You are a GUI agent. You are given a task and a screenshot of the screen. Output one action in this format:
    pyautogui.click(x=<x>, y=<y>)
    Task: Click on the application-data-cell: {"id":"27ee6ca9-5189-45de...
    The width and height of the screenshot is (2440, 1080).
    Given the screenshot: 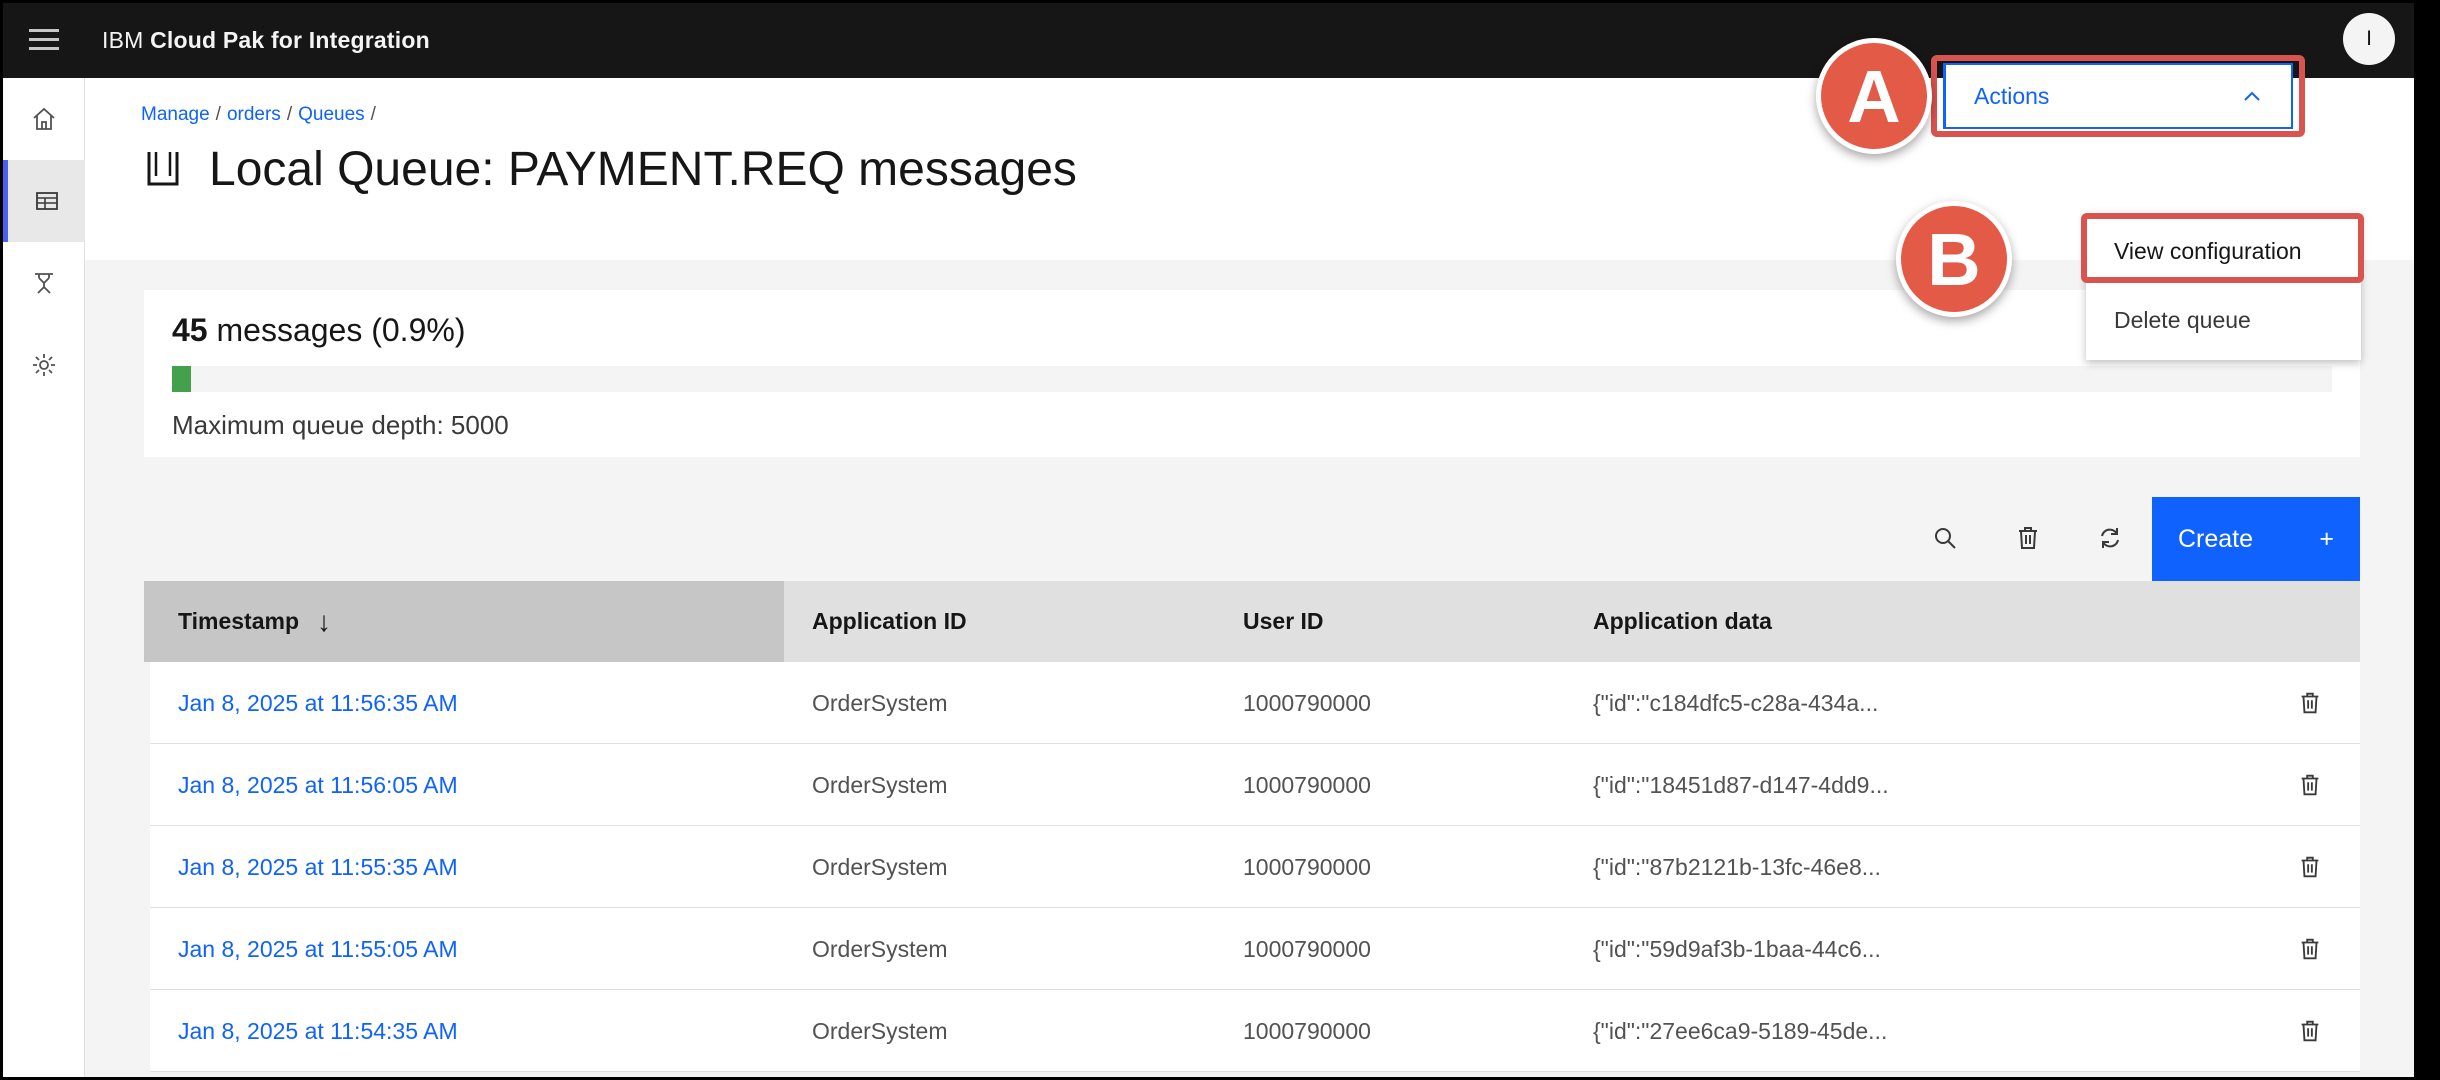 What is the action you would take?
    pyautogui.click(x=1740, y=1030)
    